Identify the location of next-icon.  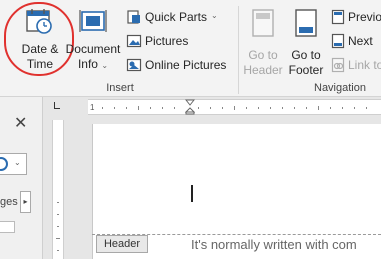
(338, 41).